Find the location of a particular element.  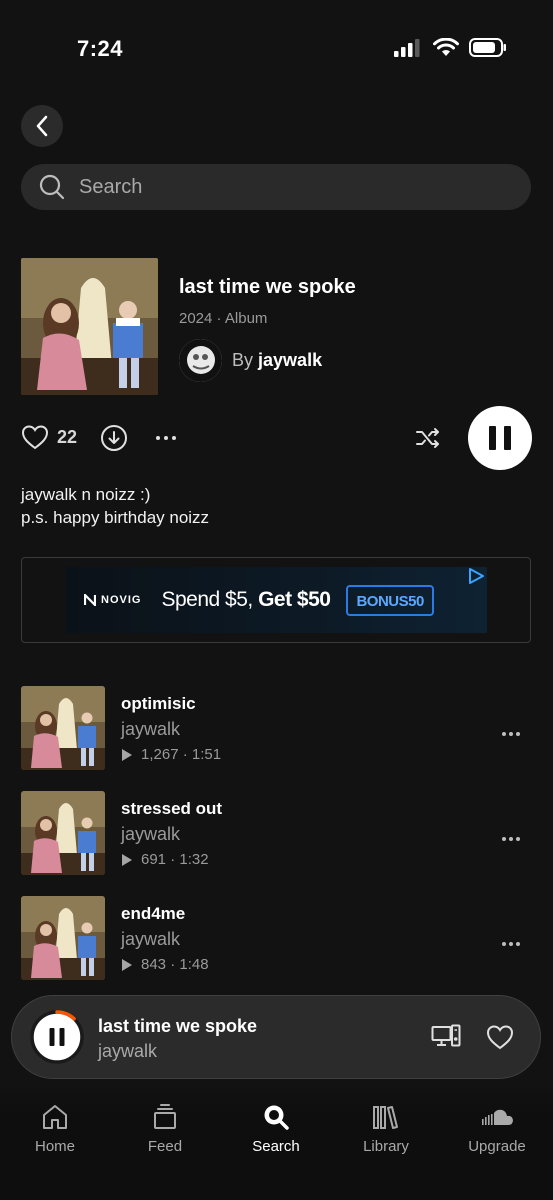

track-plays-duration: 1,267 · 1:51 is located at coordinates (181, 754).